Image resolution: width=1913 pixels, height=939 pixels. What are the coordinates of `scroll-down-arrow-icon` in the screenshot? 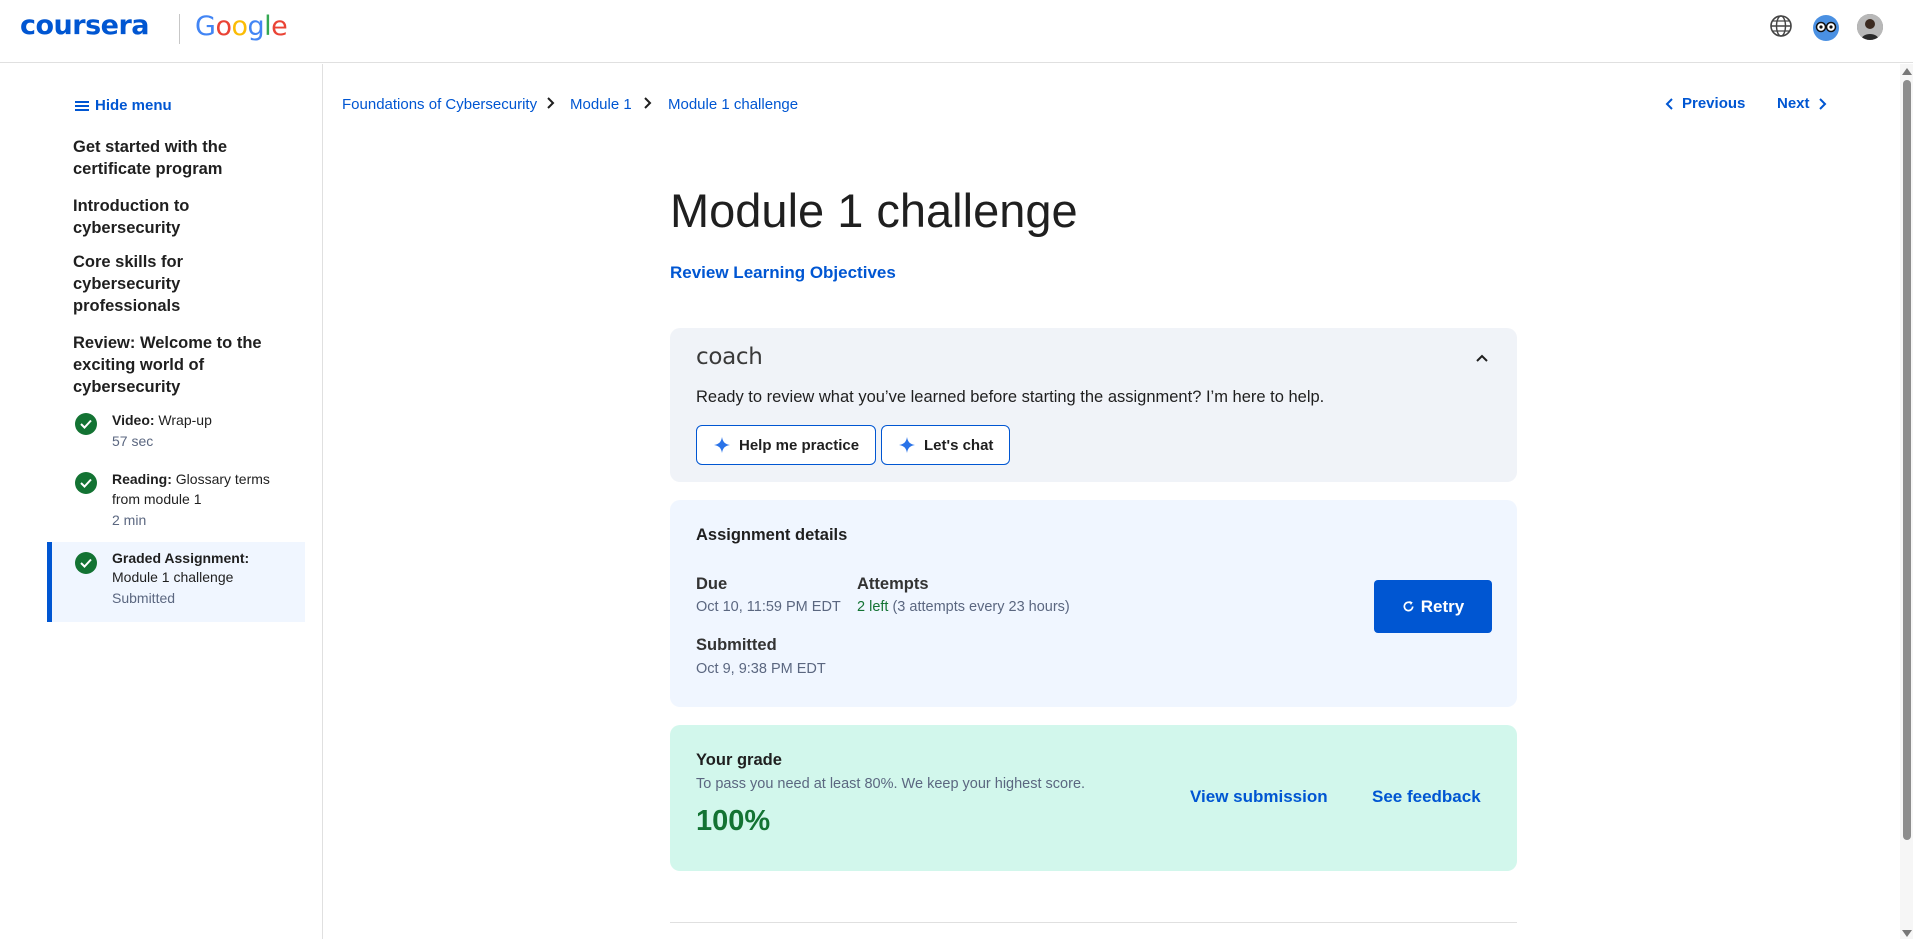 It's located at (1907, 933).